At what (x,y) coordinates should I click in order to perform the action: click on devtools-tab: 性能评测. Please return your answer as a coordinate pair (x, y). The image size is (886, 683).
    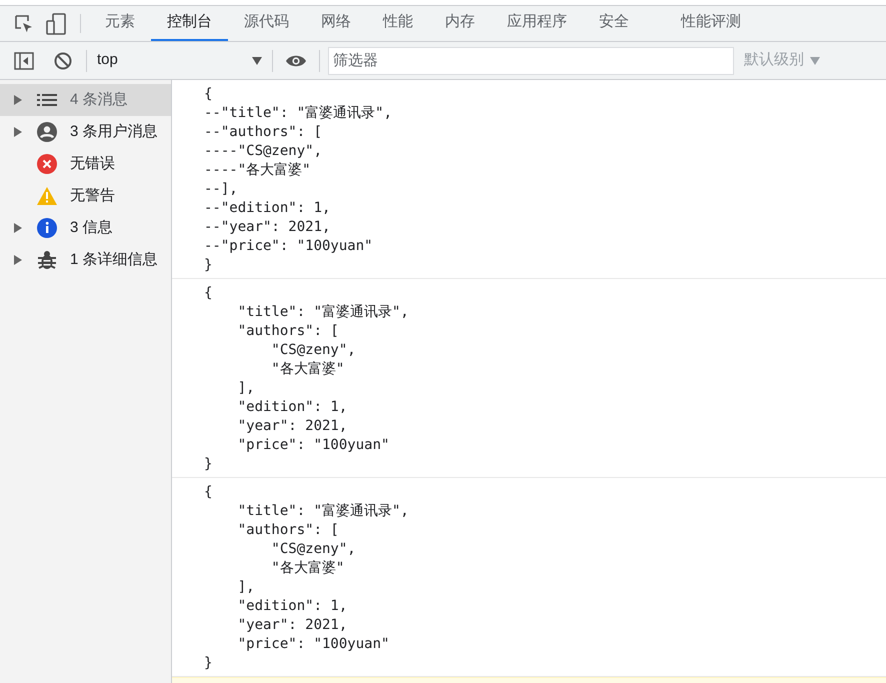
    Looking at the image, I should click on (711, 23).